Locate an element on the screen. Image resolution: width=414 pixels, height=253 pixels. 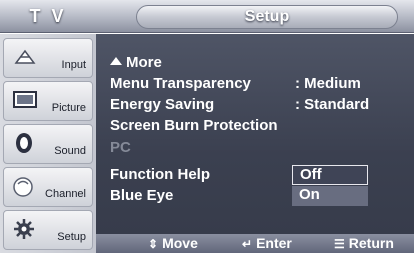
sidebar-item-picture: Picture is located at coordinates (48, 101).